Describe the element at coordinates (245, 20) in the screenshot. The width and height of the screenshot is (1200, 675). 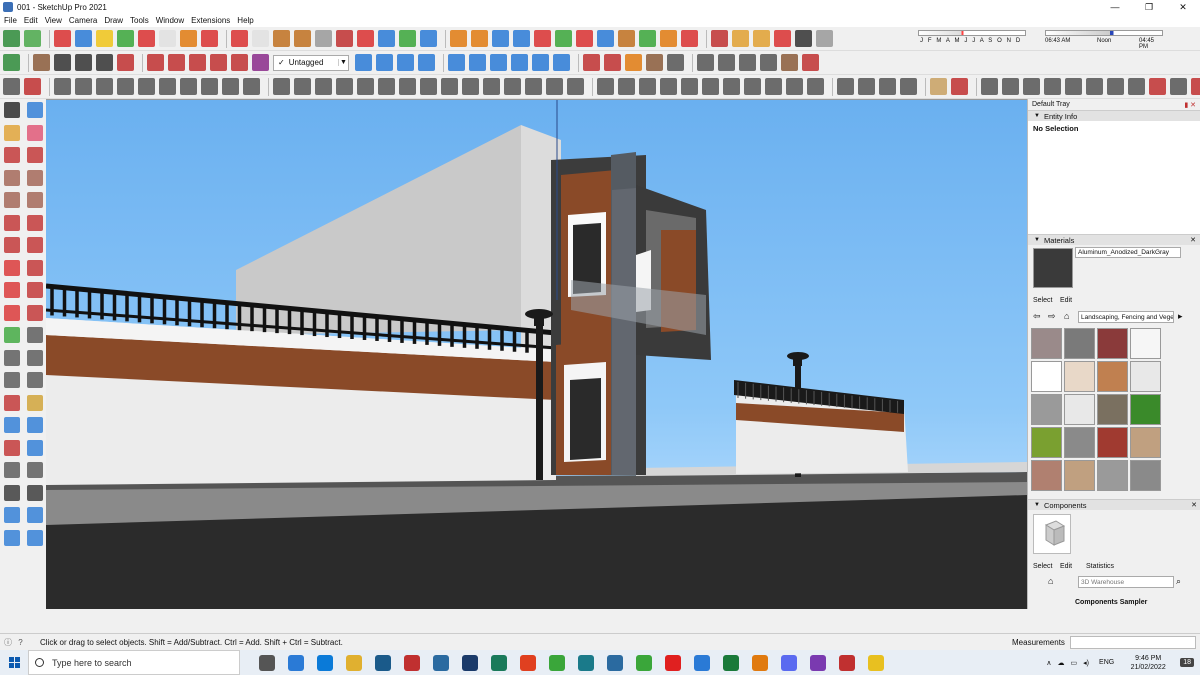
I see `menu-help: Help` at that location.